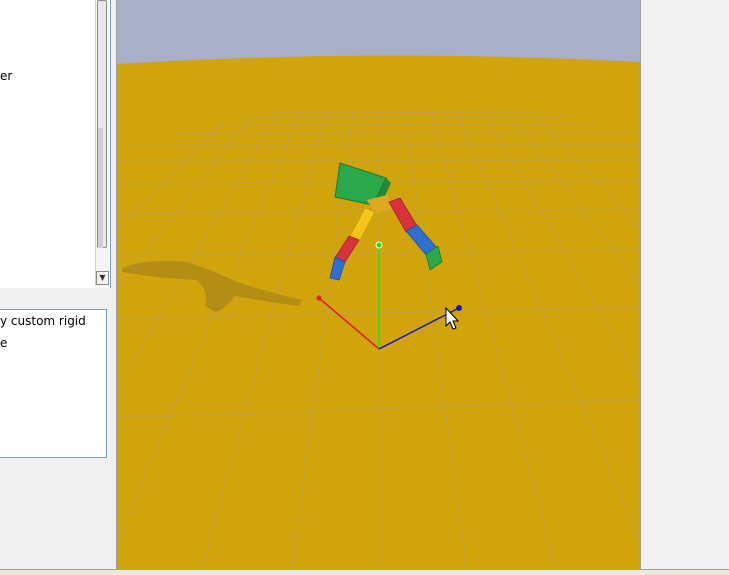 The image size is (729, 575). What do you see at coordinates (53, 383) in the screenshot?
I see `description-panel: y custom rigid e` at bounding box center [53, 383].